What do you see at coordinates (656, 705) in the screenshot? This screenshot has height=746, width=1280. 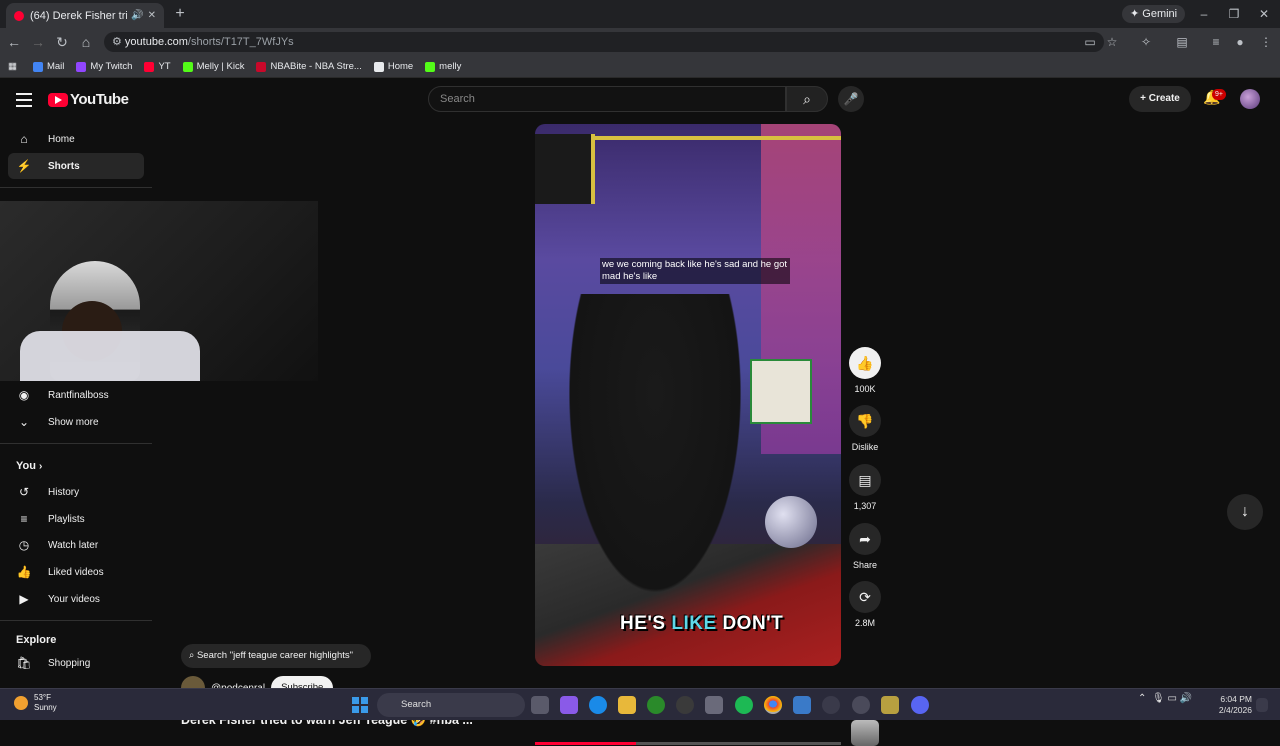 I see `xbox-icon` at bounding box center [656, 705].